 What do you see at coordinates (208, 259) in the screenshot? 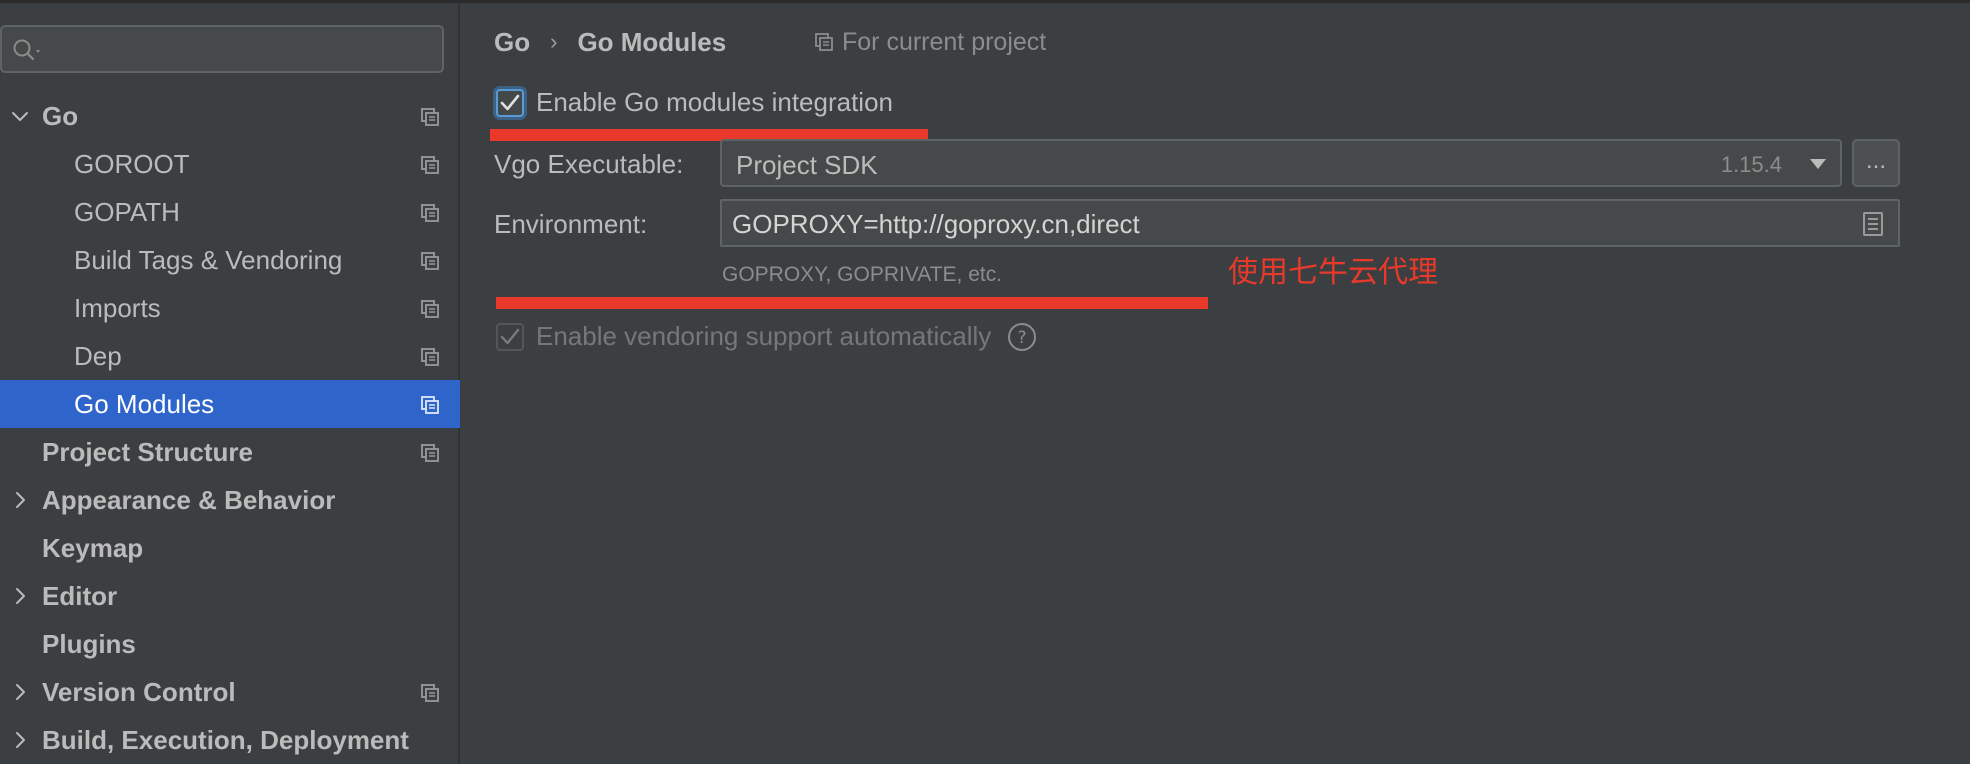
I see `sidebar-item-label: Build Tags & Vendoring` at bounding box center [208, 259].